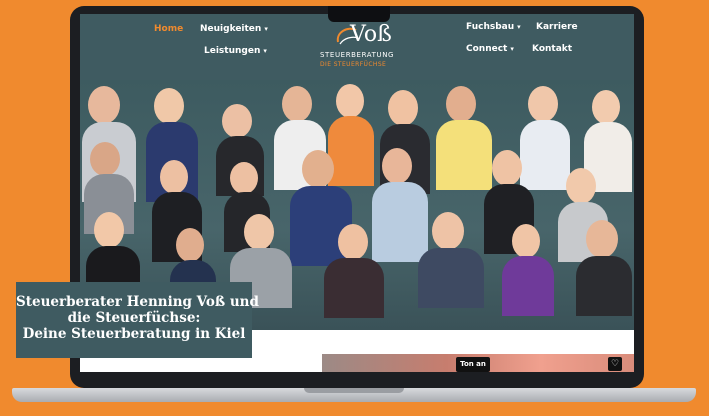  Describe the element at coordinates (557, 27) in the screenshot. I see `nav-career: Karriere` at that location.